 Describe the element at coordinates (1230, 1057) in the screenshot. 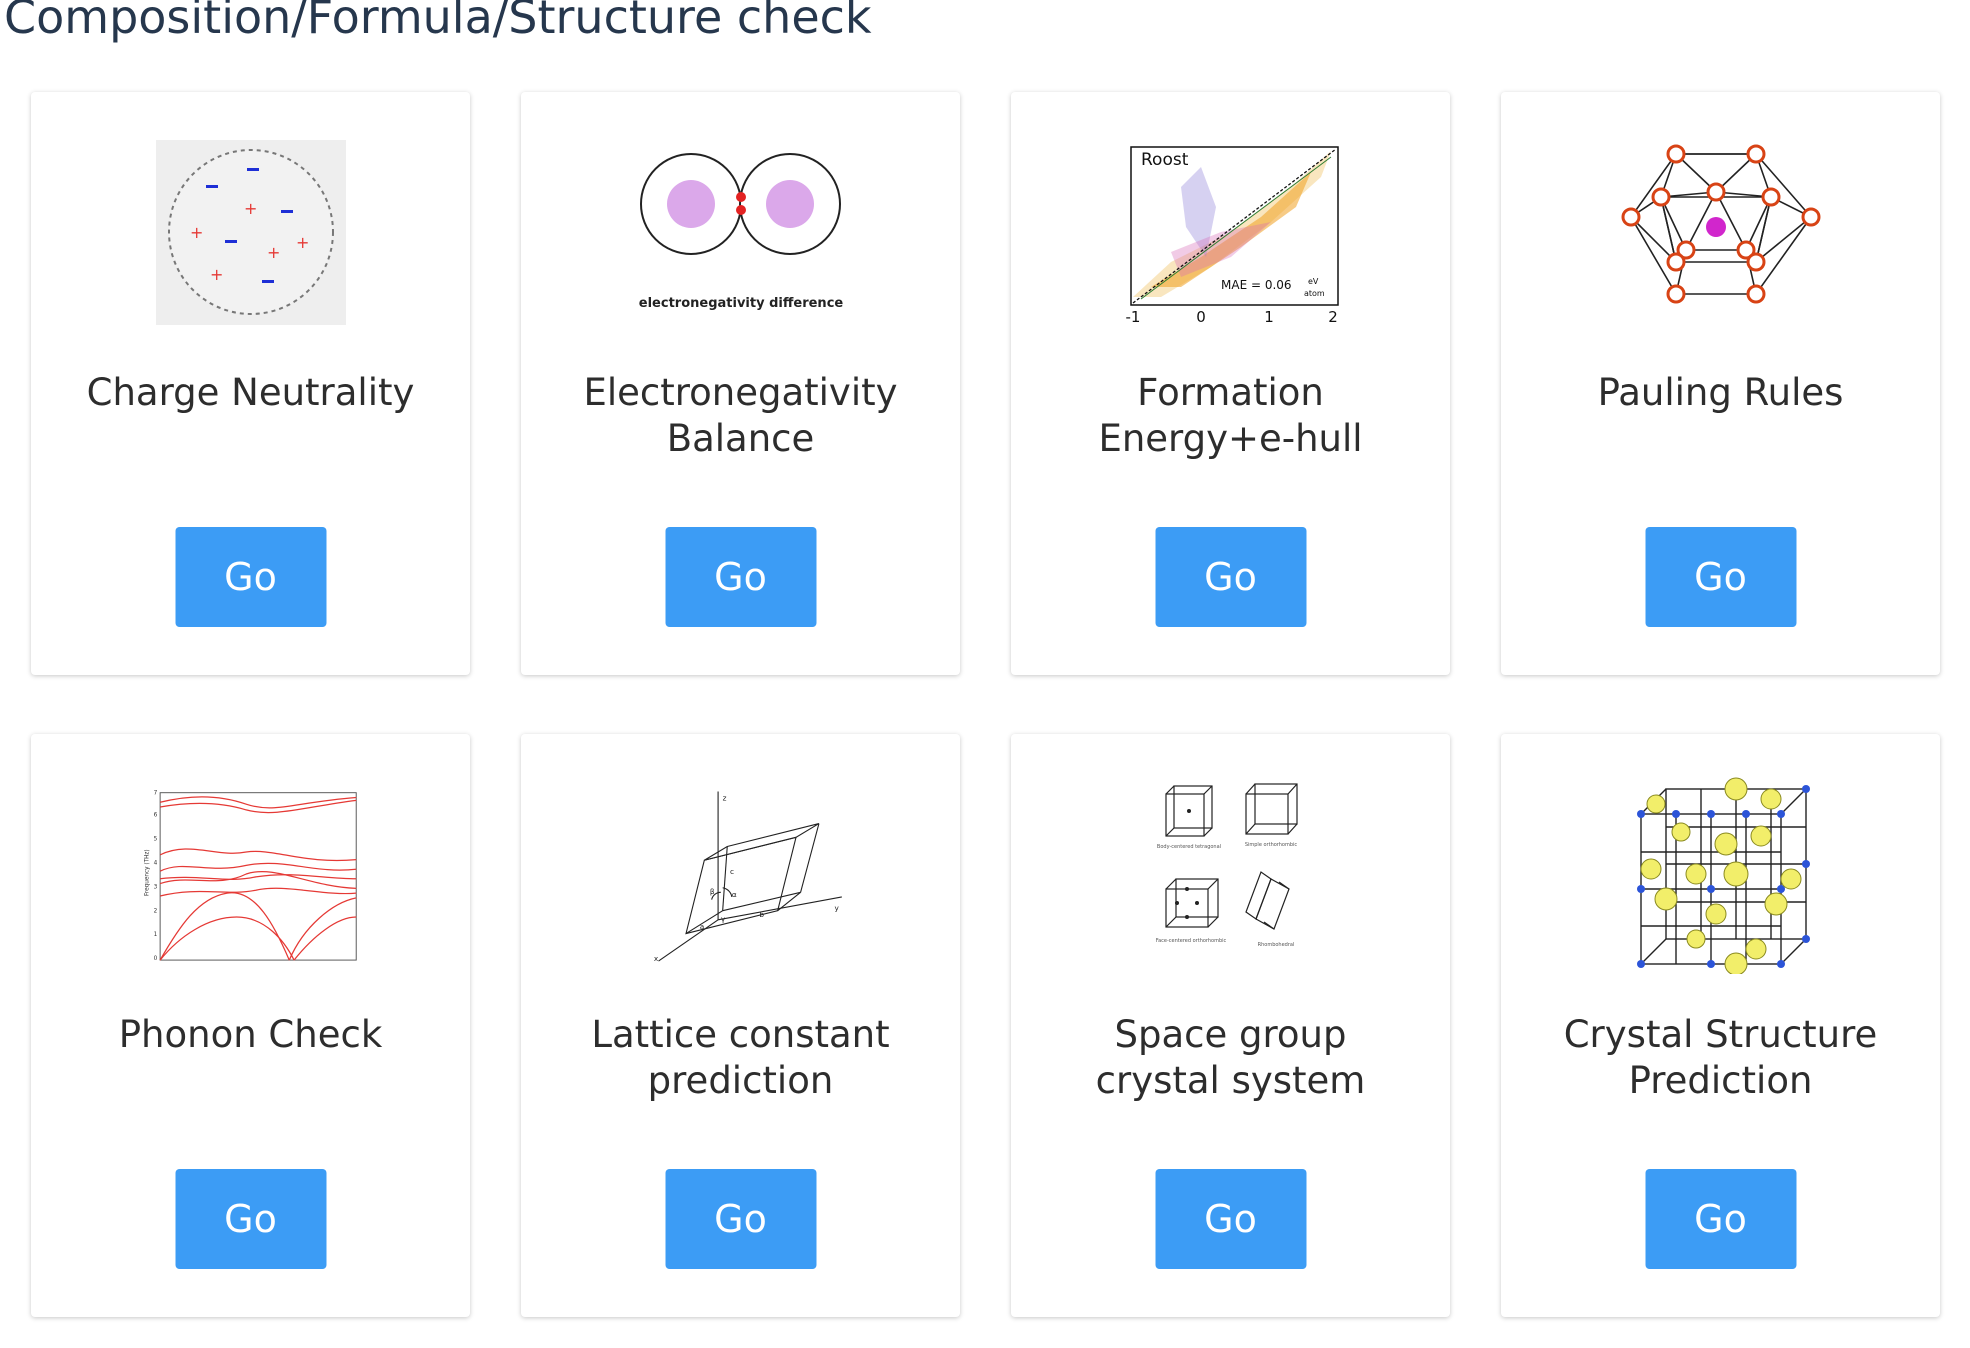

I see `card-title: Space group crystal system` at that location.